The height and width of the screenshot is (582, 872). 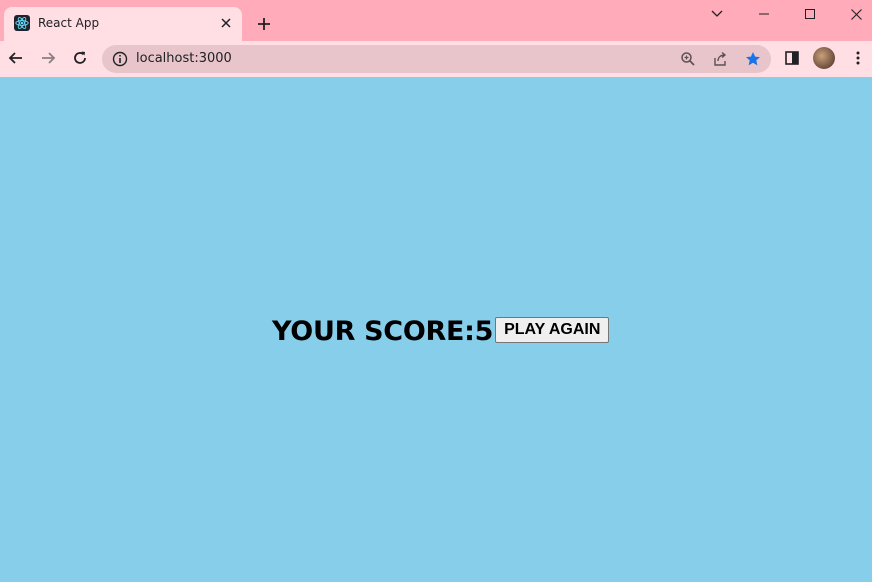 What do you see at coordinates (48, 58) in the screenshot?
I see `forward-arrow-icon` at bounding box center [48, 58].